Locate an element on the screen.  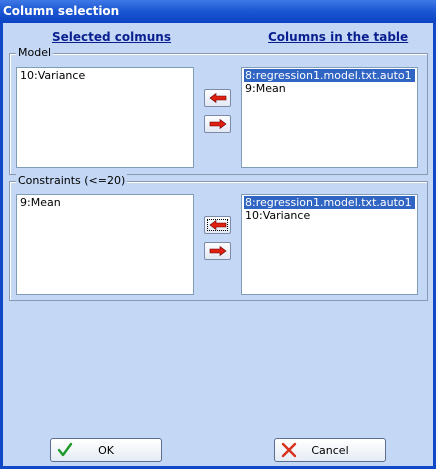
constraints-remove-button is located at coordinates (217, 251).